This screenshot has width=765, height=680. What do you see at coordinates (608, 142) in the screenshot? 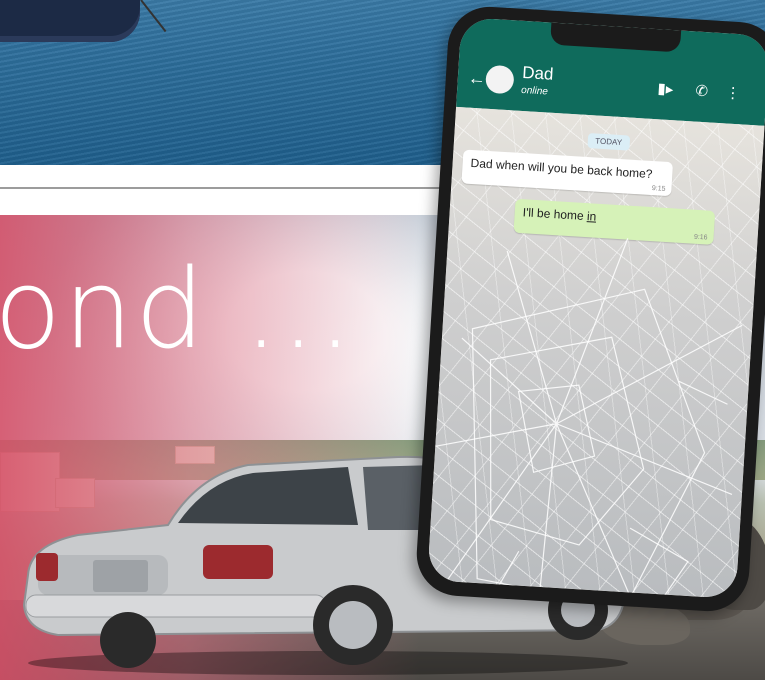
I see `date-divider: TODAY` at bounding box center [608, 142].